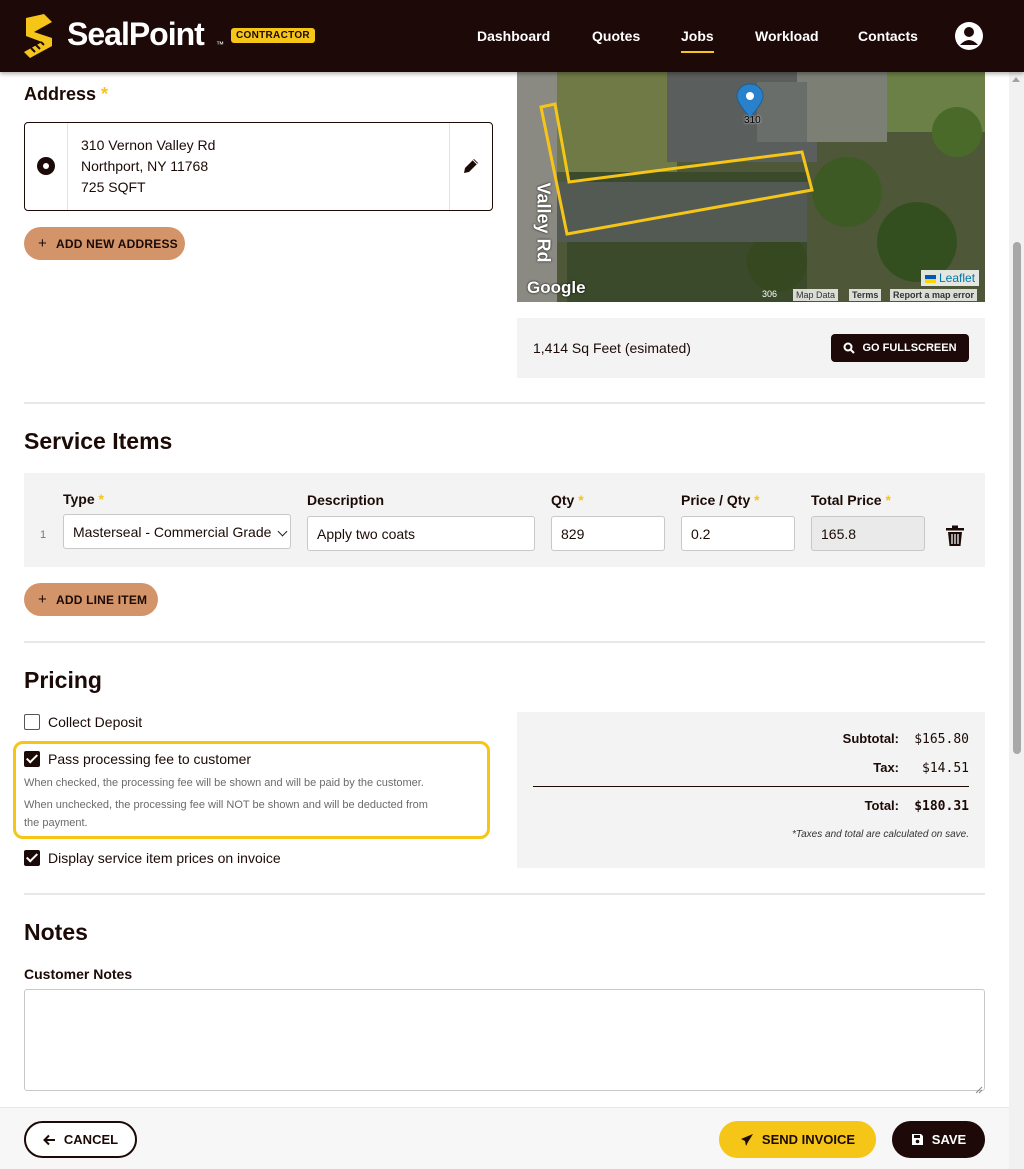 This screenshot has width=1024, height=1169. What do you see at coordinates (543, 222) in the screenshot?
I see `map-road-label: Valley Rd` at bounding box center [543, 222].